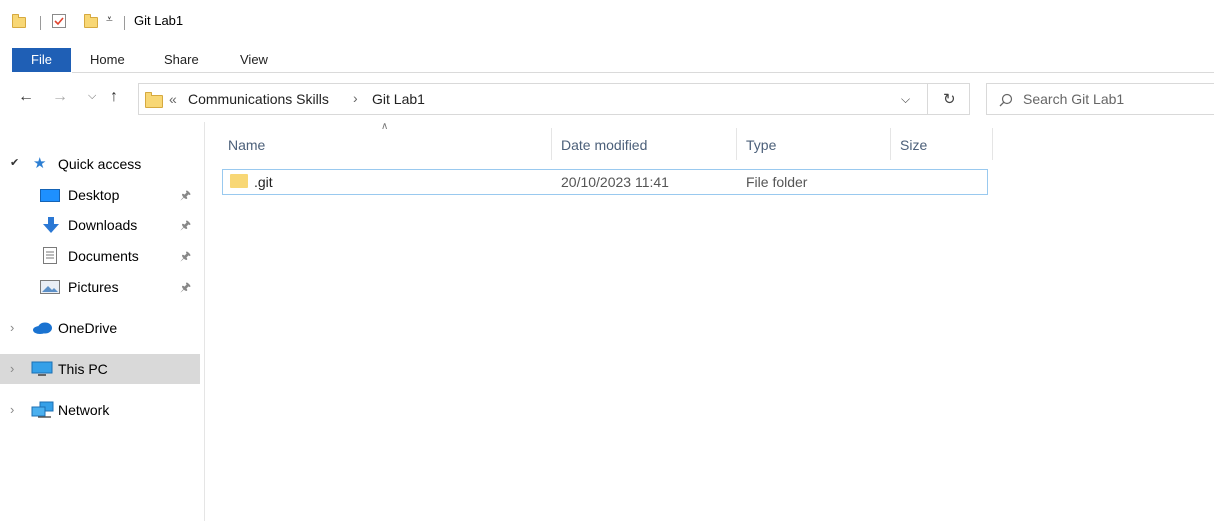  Describe the element at coordinates (385, 126) in the screenshot. I see `sort-ascending-icon: ∧` at that location.